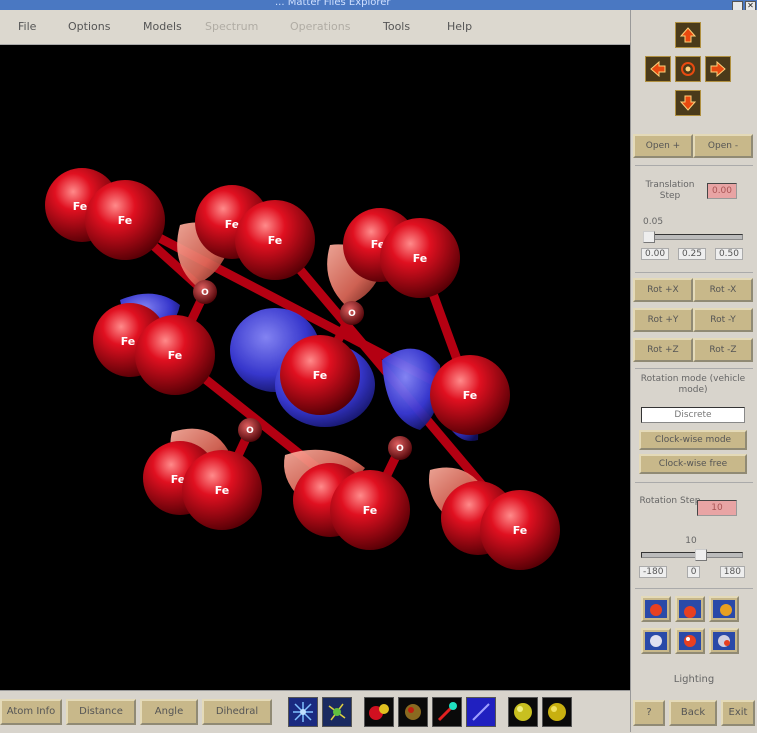  I want to click on light-spot-button, so click(690, 641).